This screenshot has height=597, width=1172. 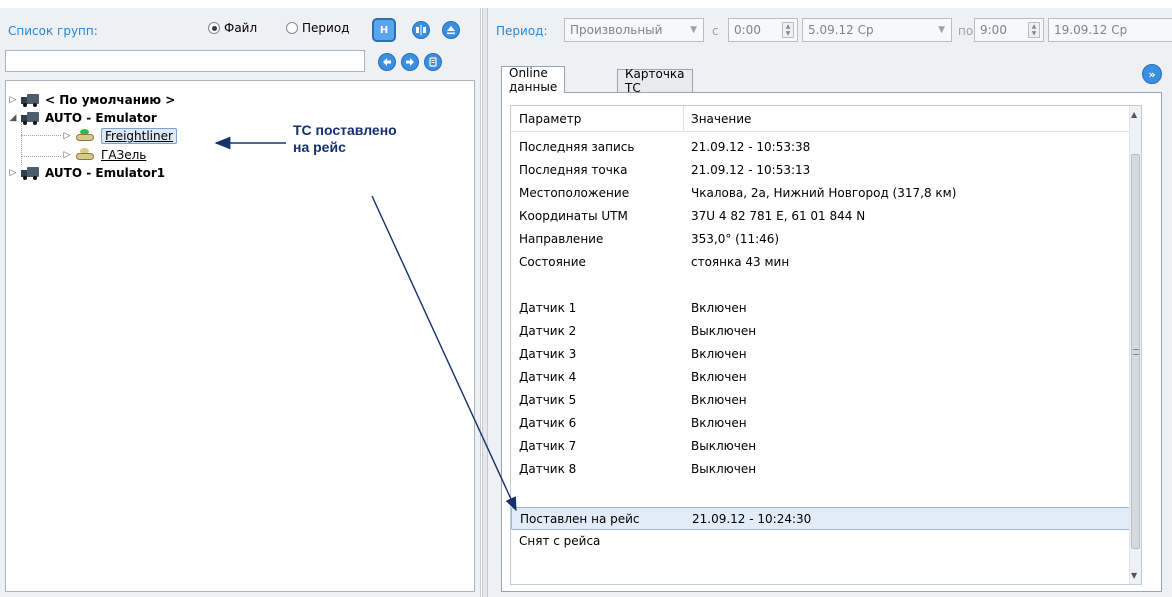 What do you see at coordinates (821, 469) in the screenshot?
I see `table-row: Датчик 8 Выключен` at bounding box center [821, 469].